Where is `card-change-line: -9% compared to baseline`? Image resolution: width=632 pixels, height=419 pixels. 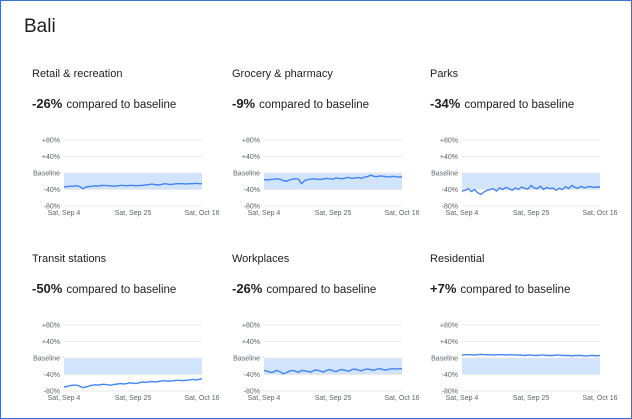
card-change-line: -9% compared to baseline is located at coordinates (300, 103).